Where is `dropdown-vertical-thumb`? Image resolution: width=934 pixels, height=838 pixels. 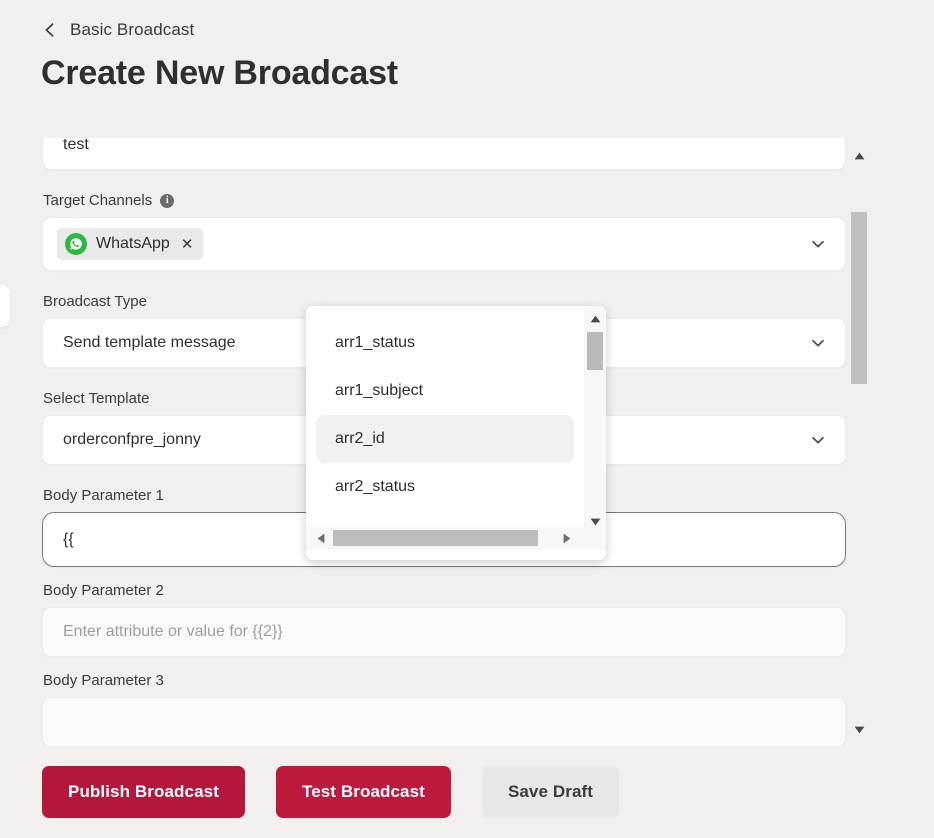
dropdown-vertical-thumb is located at coordinates (595, 351).